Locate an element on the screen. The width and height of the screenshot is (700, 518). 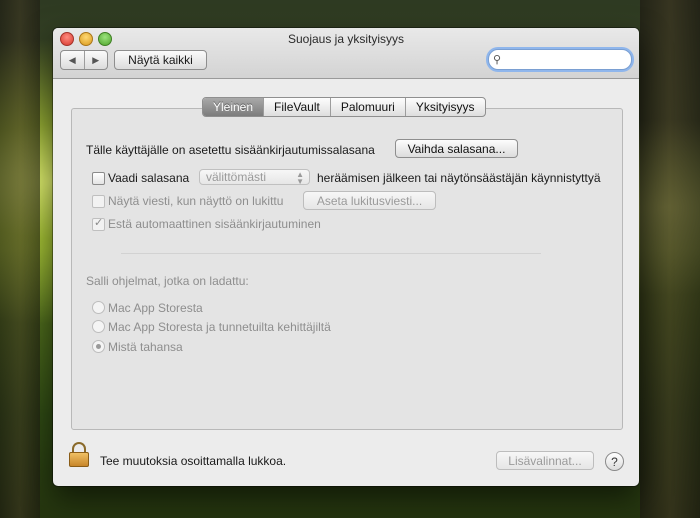
show-all-button: Näytä kaikki is located at coordinates (160, 60).